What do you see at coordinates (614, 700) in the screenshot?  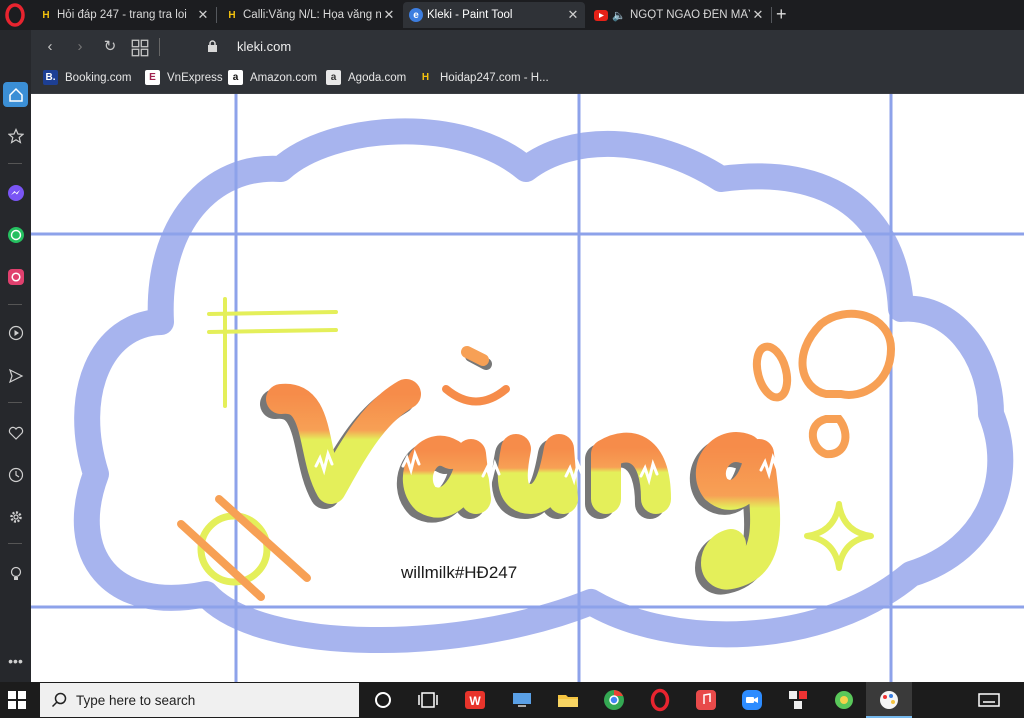 I see `chrome-icon` at bounding box center [614, 700].